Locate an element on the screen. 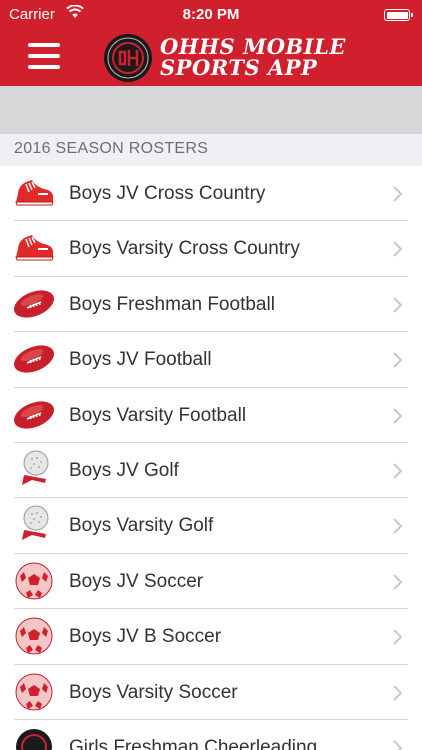 This screenshot has height=750, width=422. roster-row-label: Boys Varsity Golf is located at coordinates (141, 526).